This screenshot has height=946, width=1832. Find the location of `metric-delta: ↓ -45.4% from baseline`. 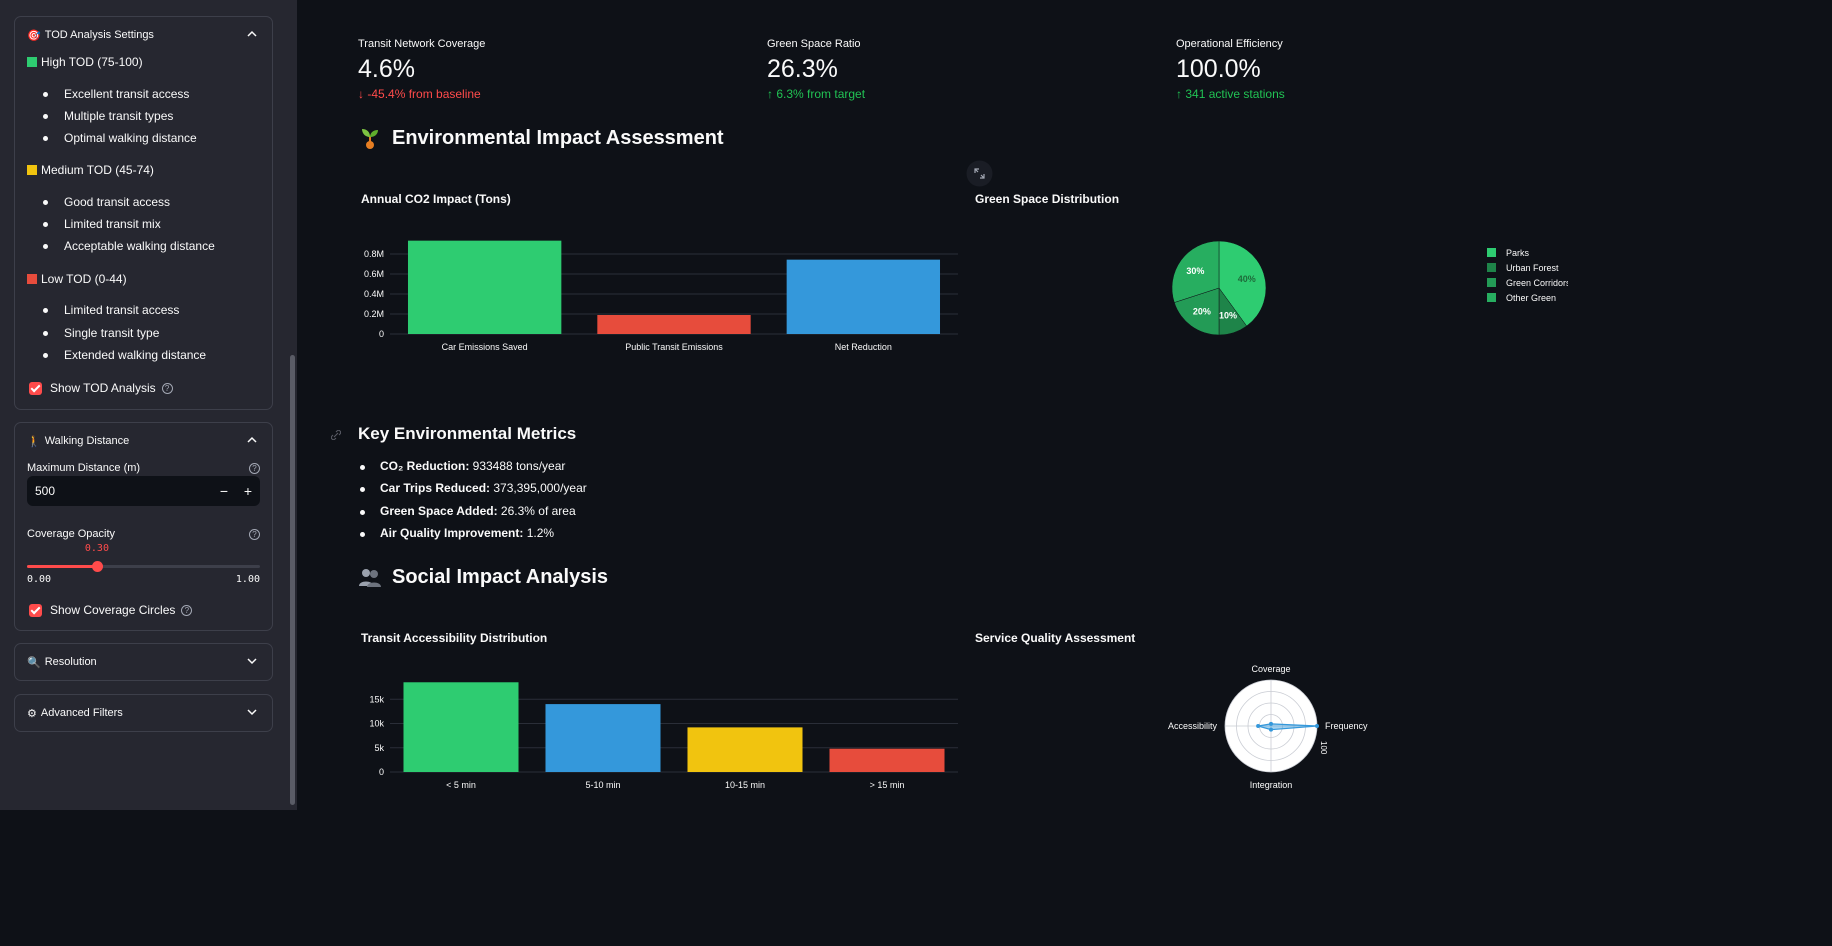

metric-delta: ↓ -45.4% from baseline is located at coordinates (419, 94).